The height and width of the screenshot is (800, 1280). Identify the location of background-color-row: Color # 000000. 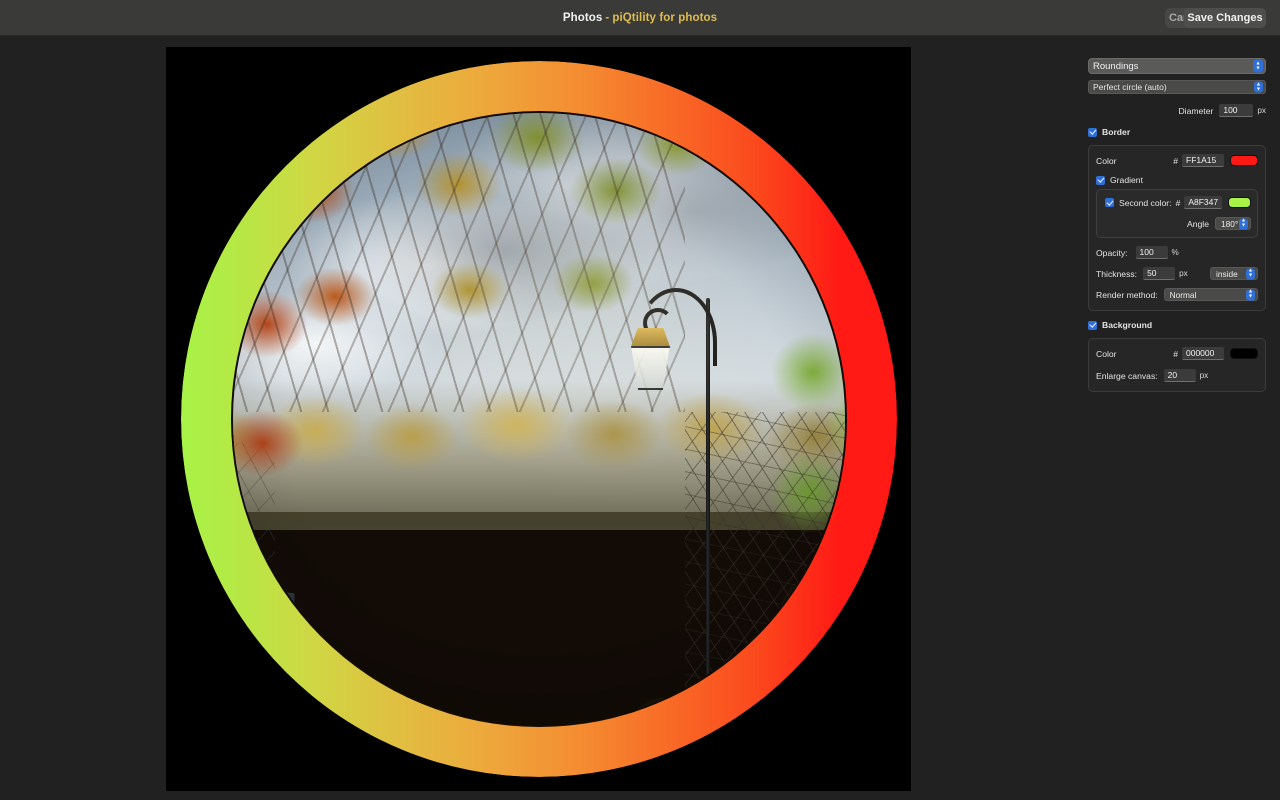
(1177, 353).